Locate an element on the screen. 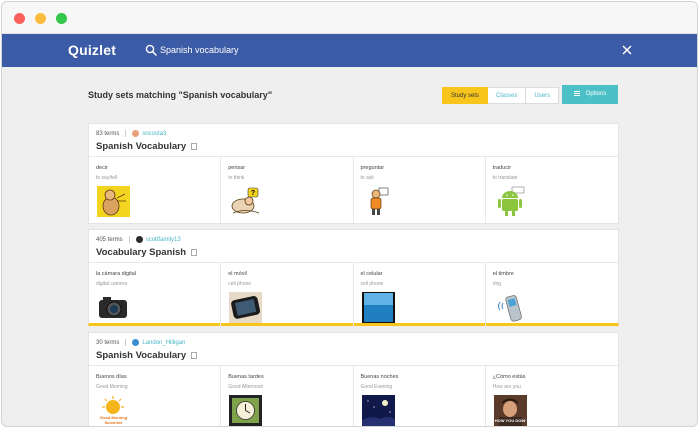 This screenshot has height=430, width=700. cartoon-asking-image is located at coordinates (378, 201).